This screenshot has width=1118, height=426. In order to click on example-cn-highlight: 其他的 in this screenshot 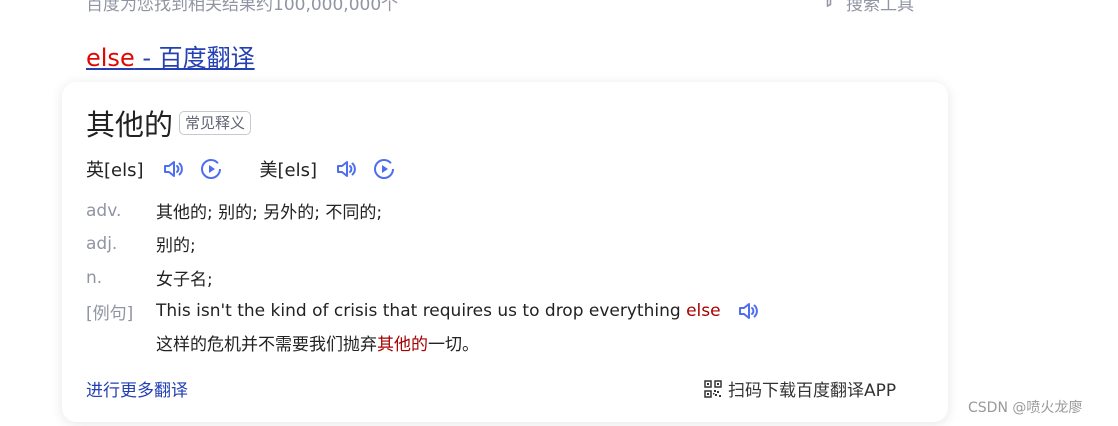, I will do `click(402, 345)`.